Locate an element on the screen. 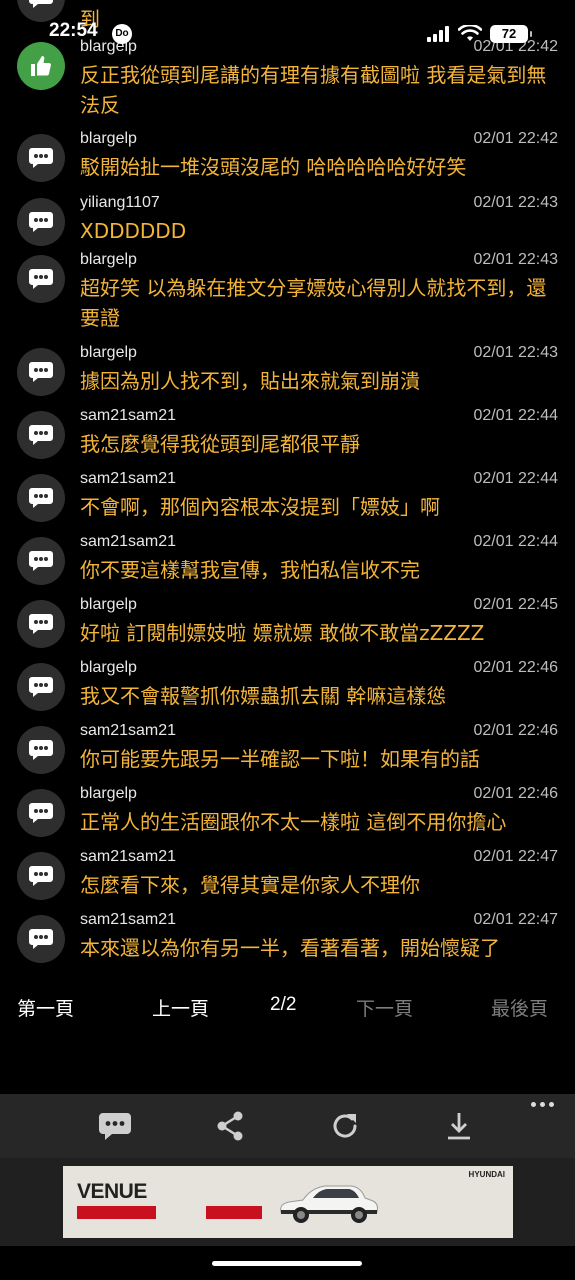 Image resolution: width=575 pixels, height=1280 pixels. ad-headline: VENUE is located at coordinates (112, 1191).